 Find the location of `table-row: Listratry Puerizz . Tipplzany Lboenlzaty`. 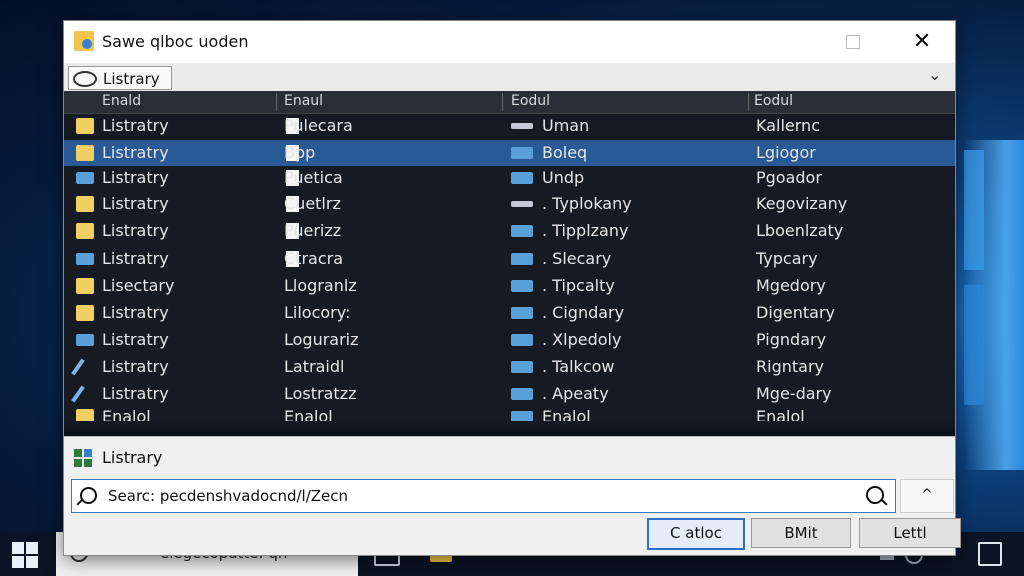

table-row: Listratry Puerizz . Tipplzany Lboenlzaty is located at coordinates (509, 231).